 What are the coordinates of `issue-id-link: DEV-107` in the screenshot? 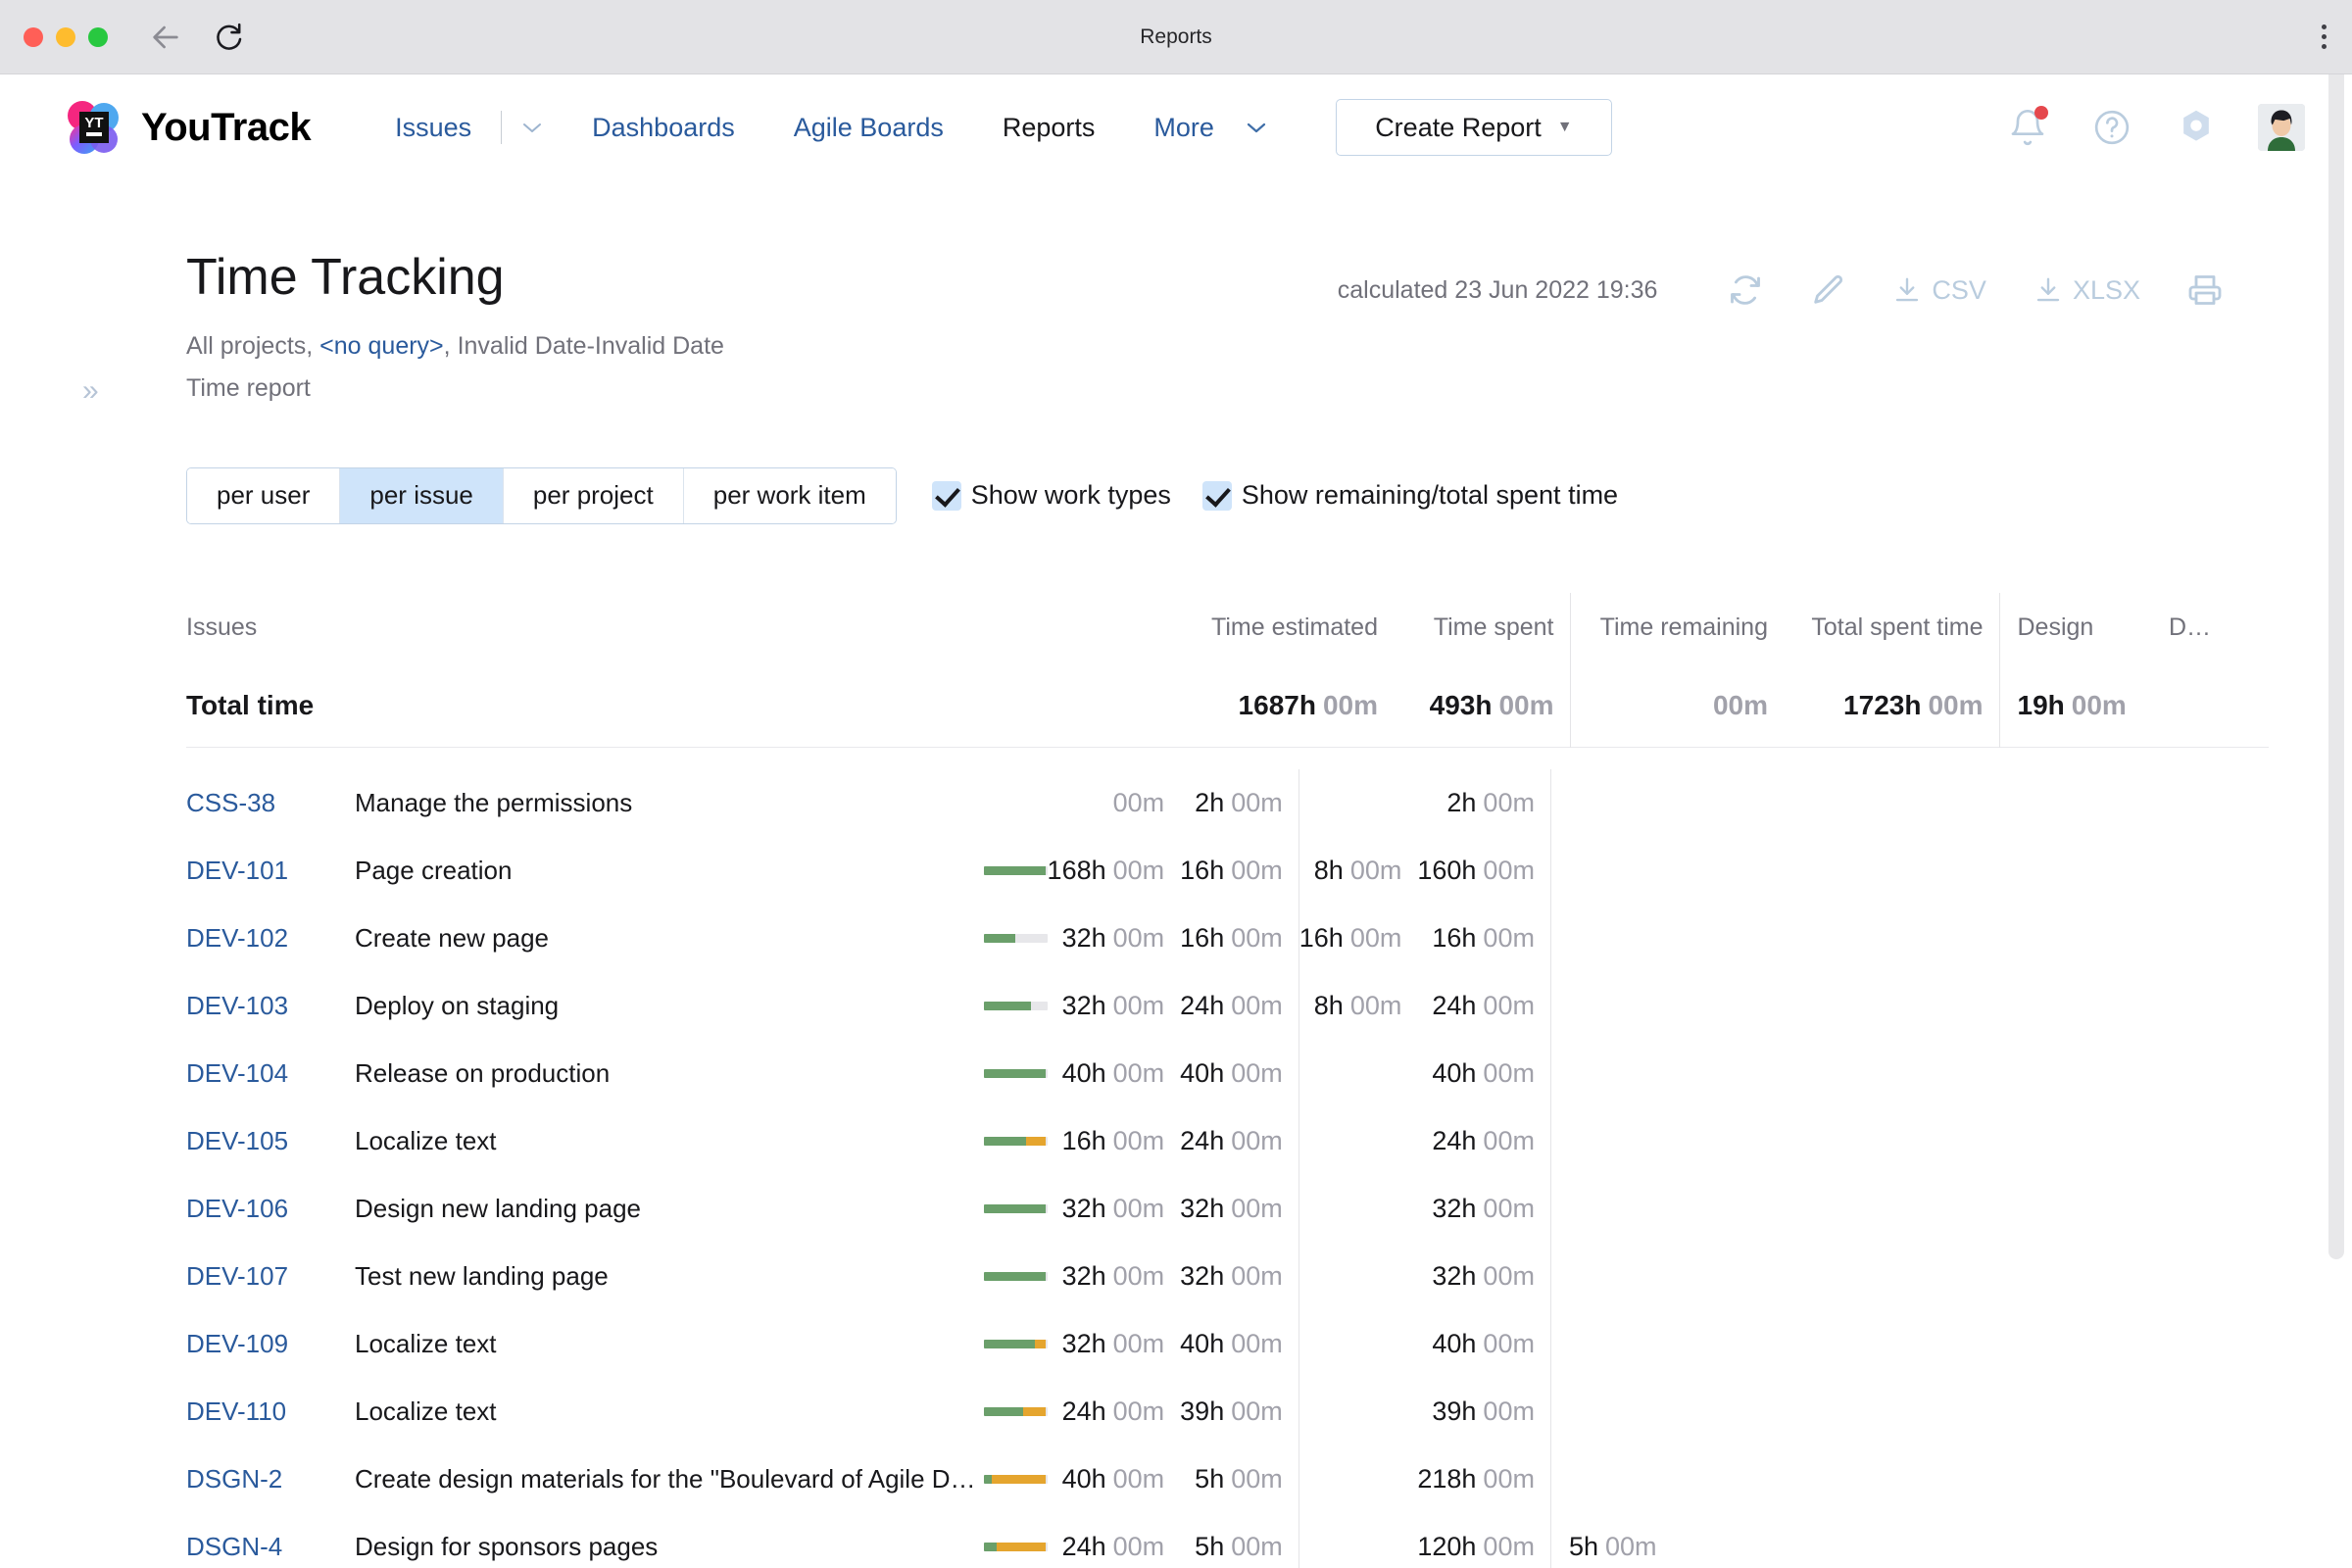 It's located at (237, 1276).